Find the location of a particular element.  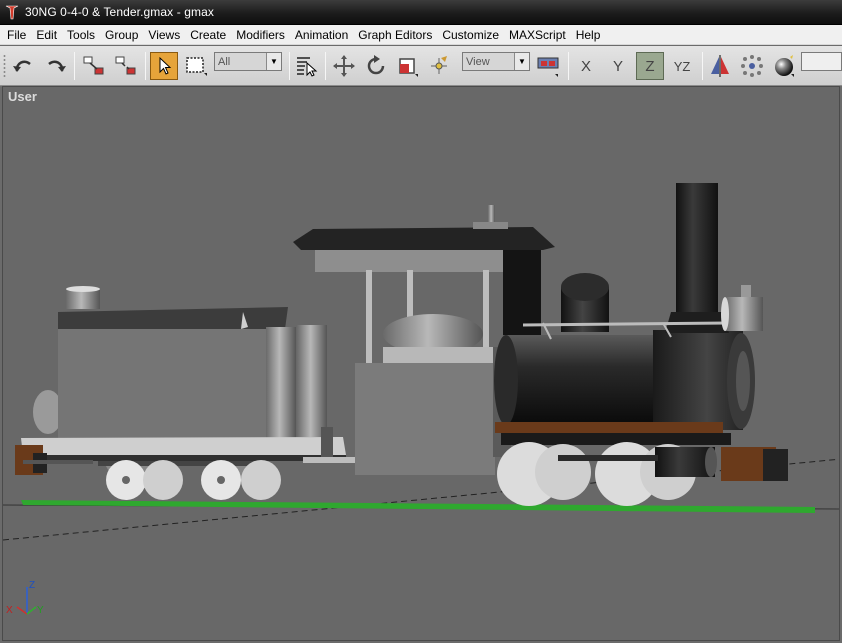

gizmo-y-label: Y is located at coordinates (40, 610).